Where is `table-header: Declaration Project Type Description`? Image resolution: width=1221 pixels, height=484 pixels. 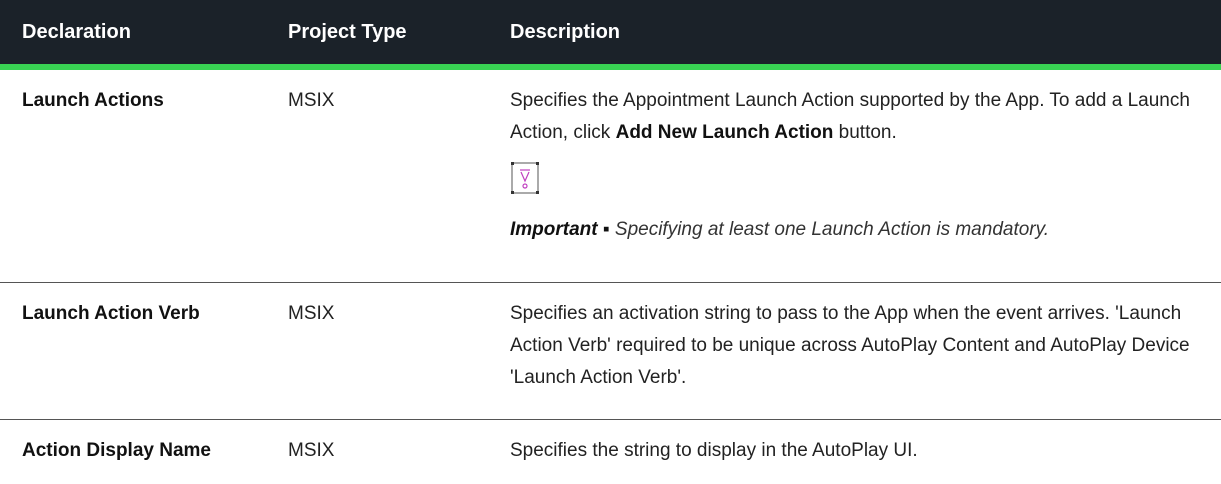
table-header: Declaration Project Type Description is located at coordinates (610, 35).